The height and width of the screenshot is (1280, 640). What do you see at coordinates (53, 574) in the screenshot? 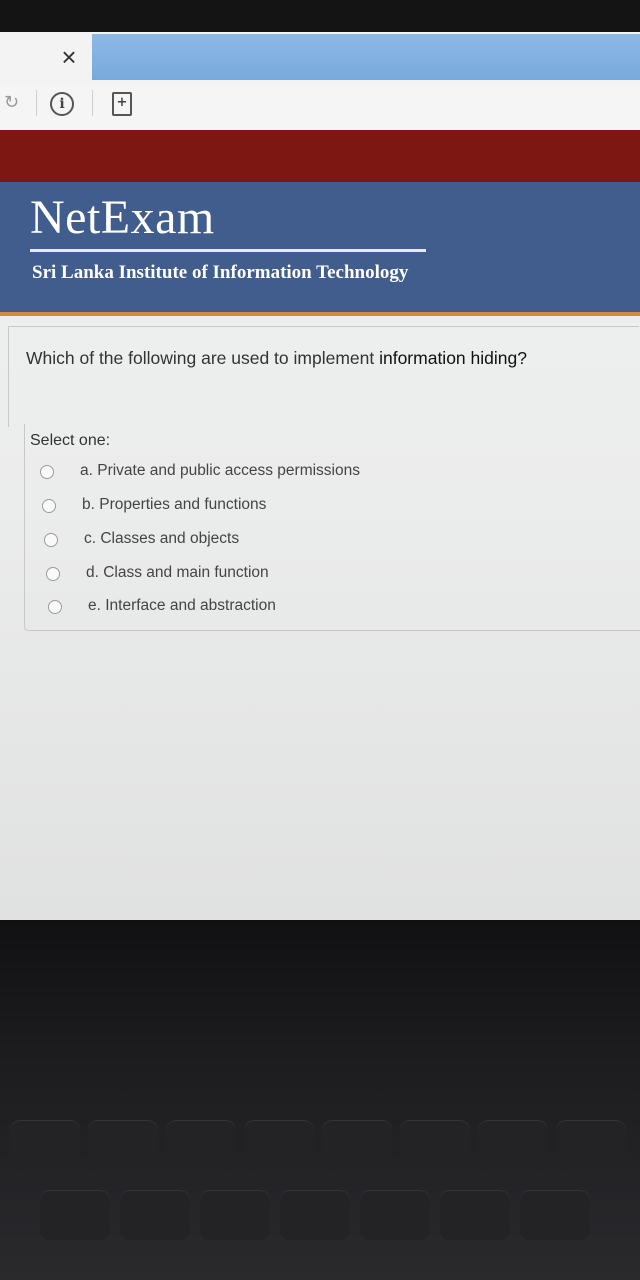
I see `radio-button-d` at bounding box center [53, 574].